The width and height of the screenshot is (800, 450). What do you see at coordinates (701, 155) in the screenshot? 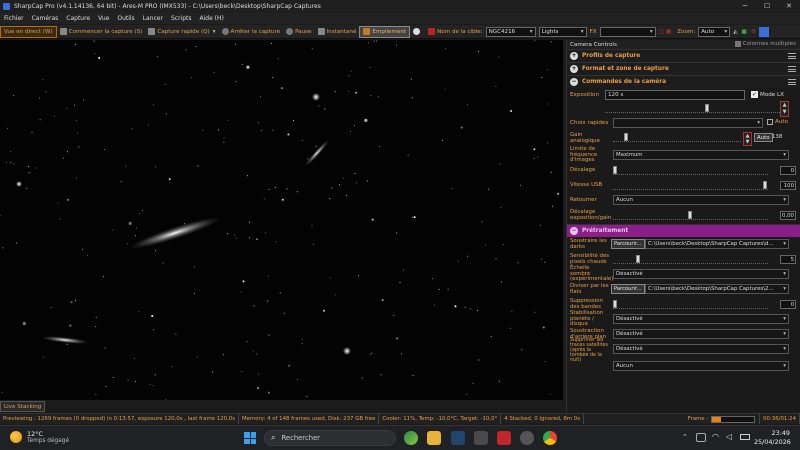
I see `framerate-select: Maximum` at bounding box center [701, 155].